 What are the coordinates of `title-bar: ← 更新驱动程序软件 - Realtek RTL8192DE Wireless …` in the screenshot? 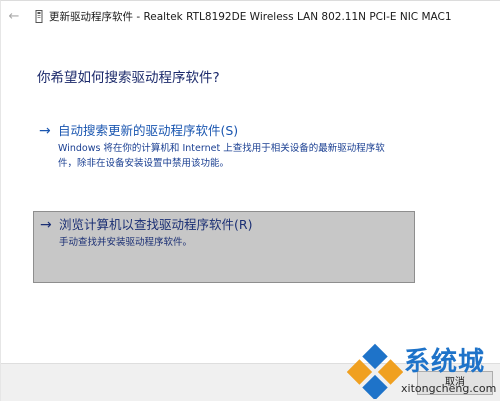 It's located at (250, 17).